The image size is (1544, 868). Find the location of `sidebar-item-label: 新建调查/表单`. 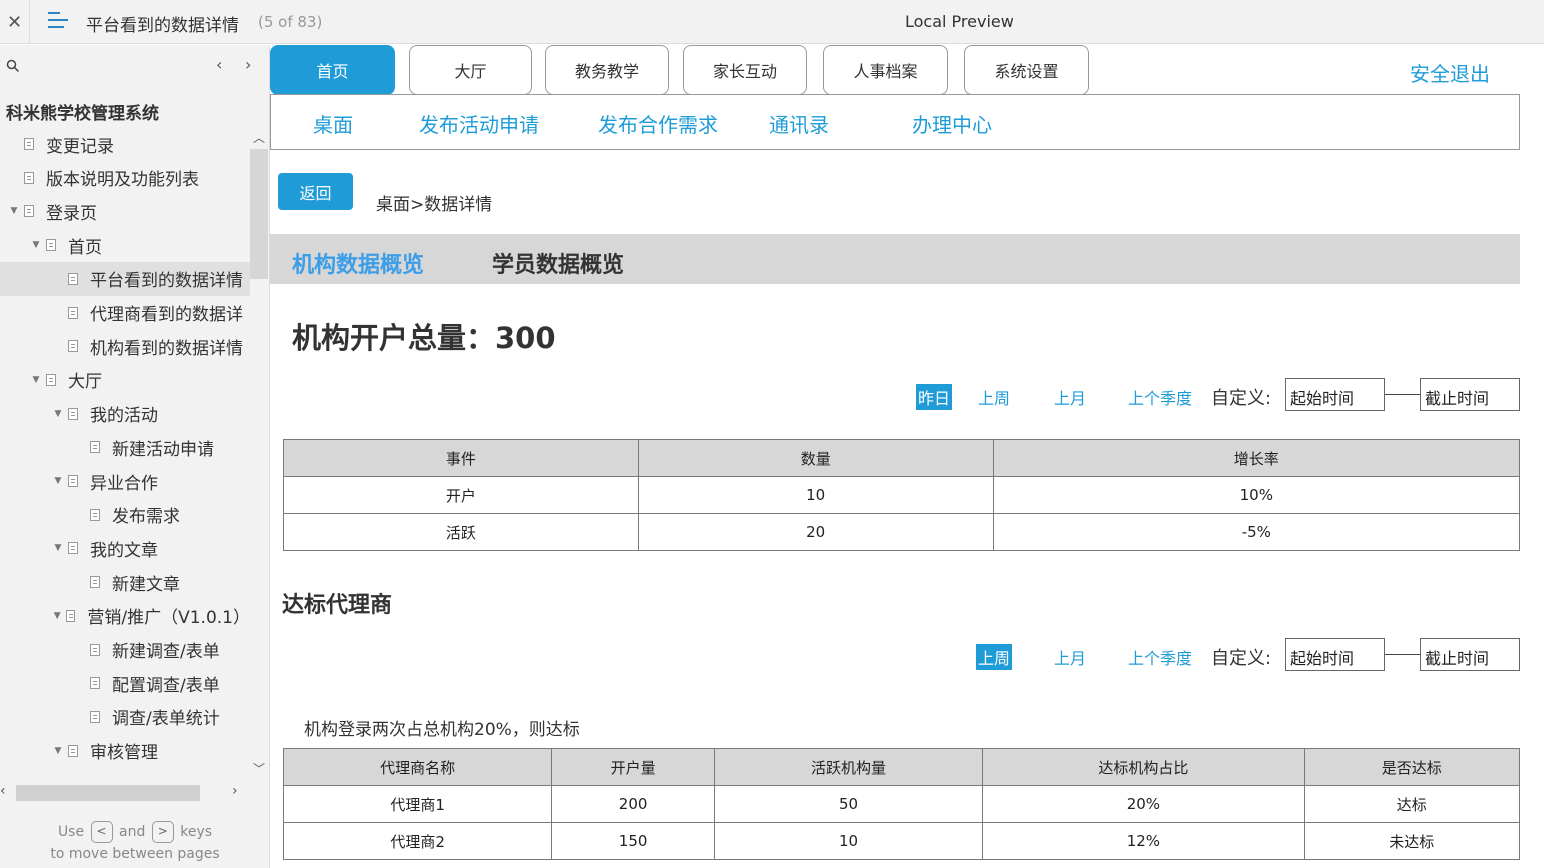

sidebar-item-label: 新建调查/表单 is located at coordinates (166, 652).